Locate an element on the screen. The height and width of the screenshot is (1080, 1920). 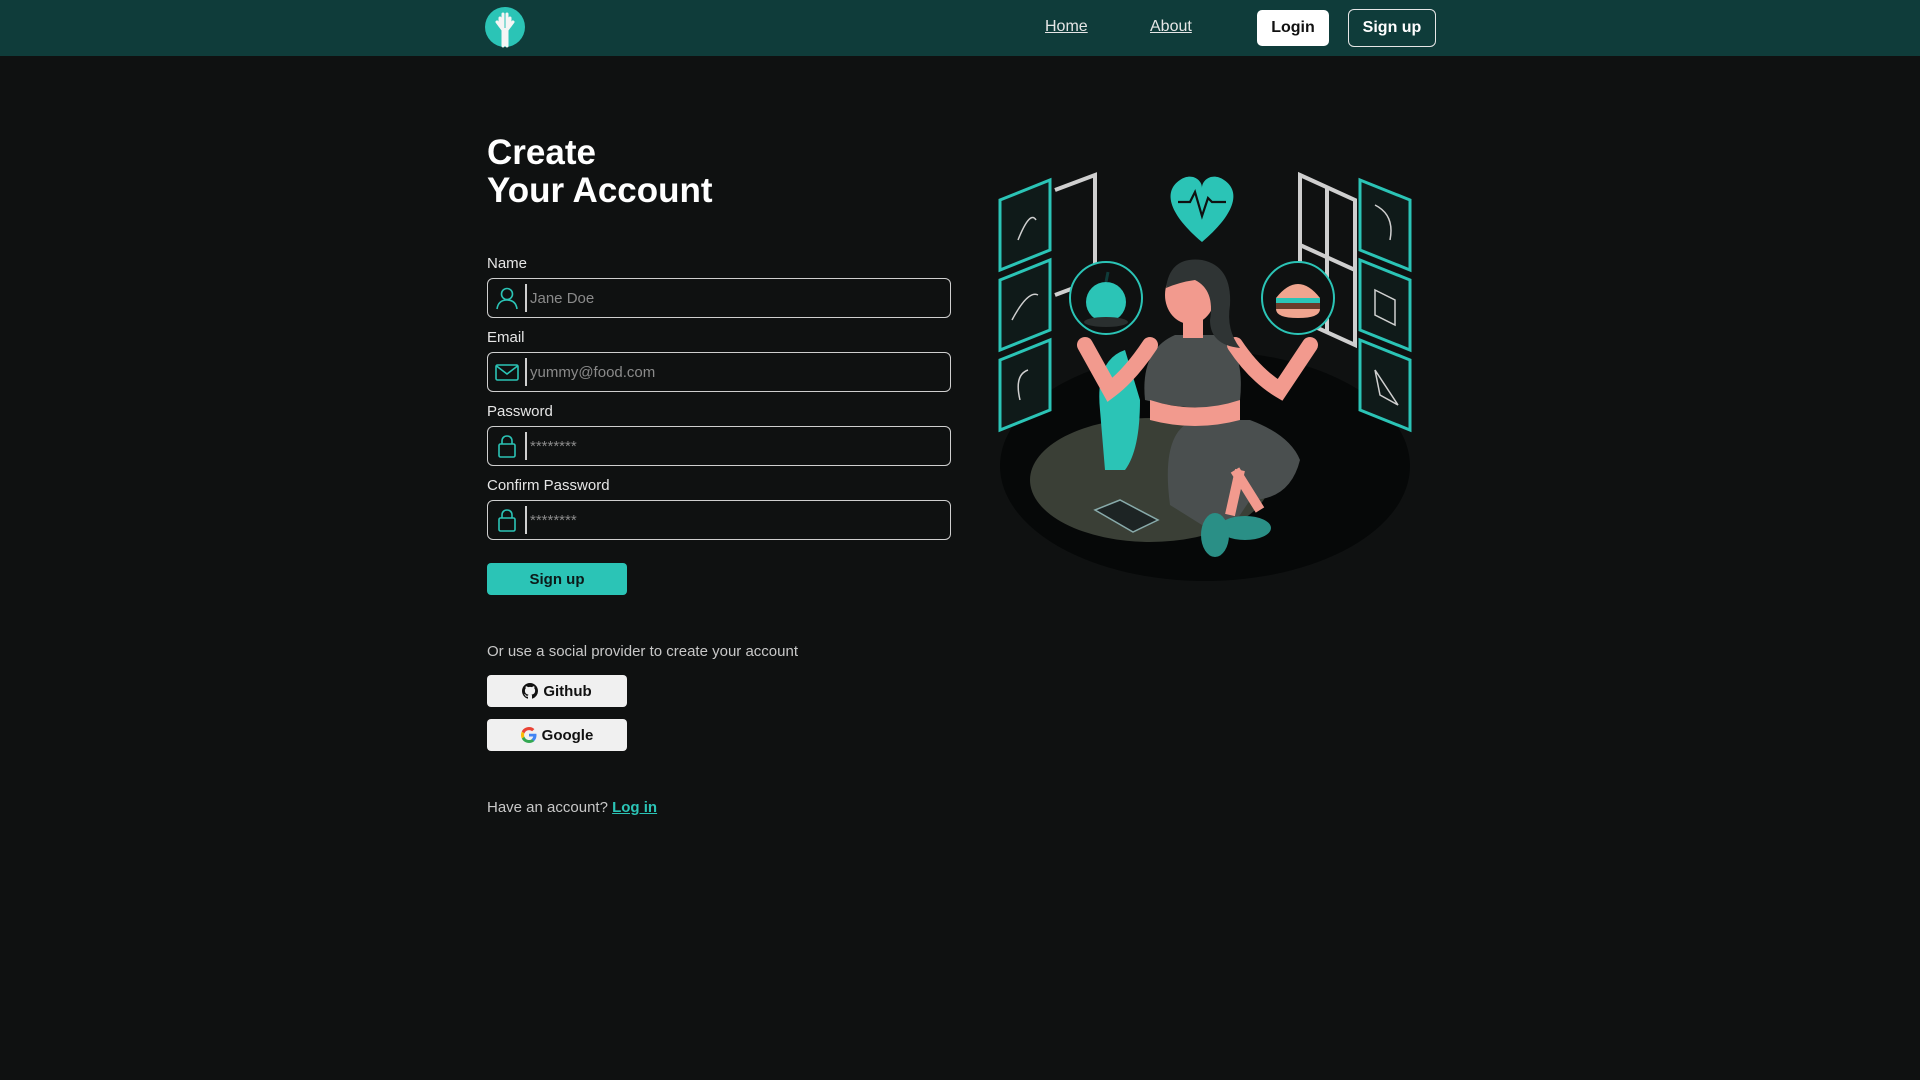
email-field is located at coordinates (719, 372).